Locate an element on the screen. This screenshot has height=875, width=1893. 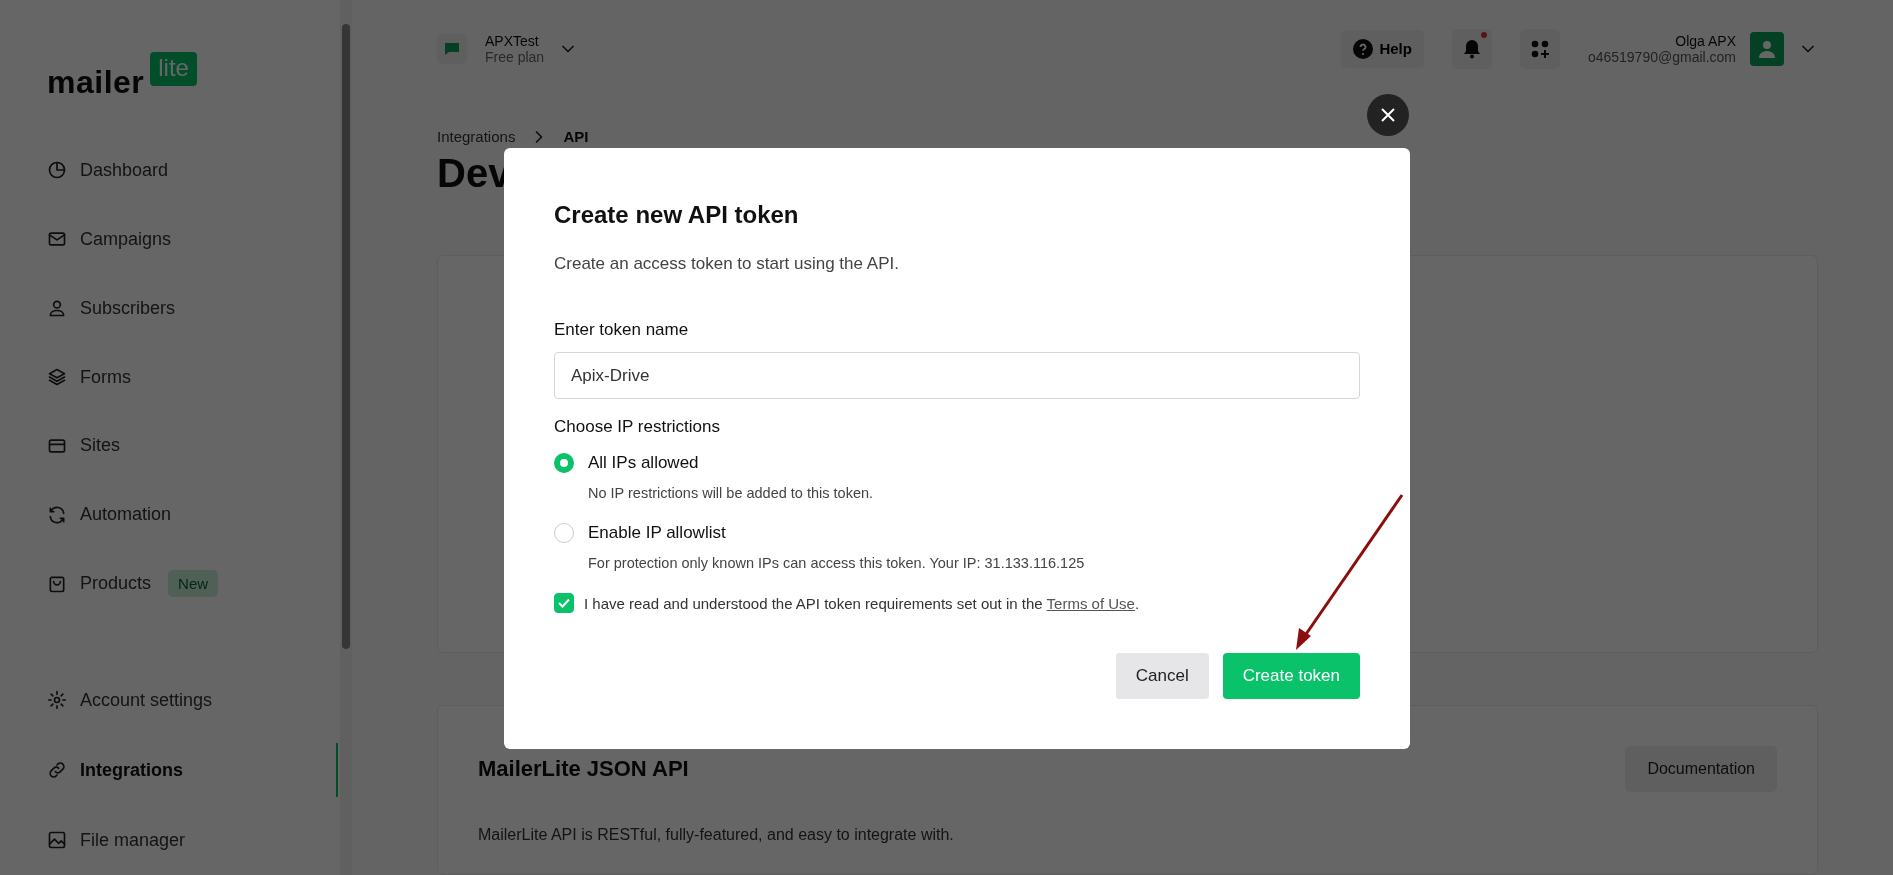
bell-icon is located at coordinates (1471, 48).